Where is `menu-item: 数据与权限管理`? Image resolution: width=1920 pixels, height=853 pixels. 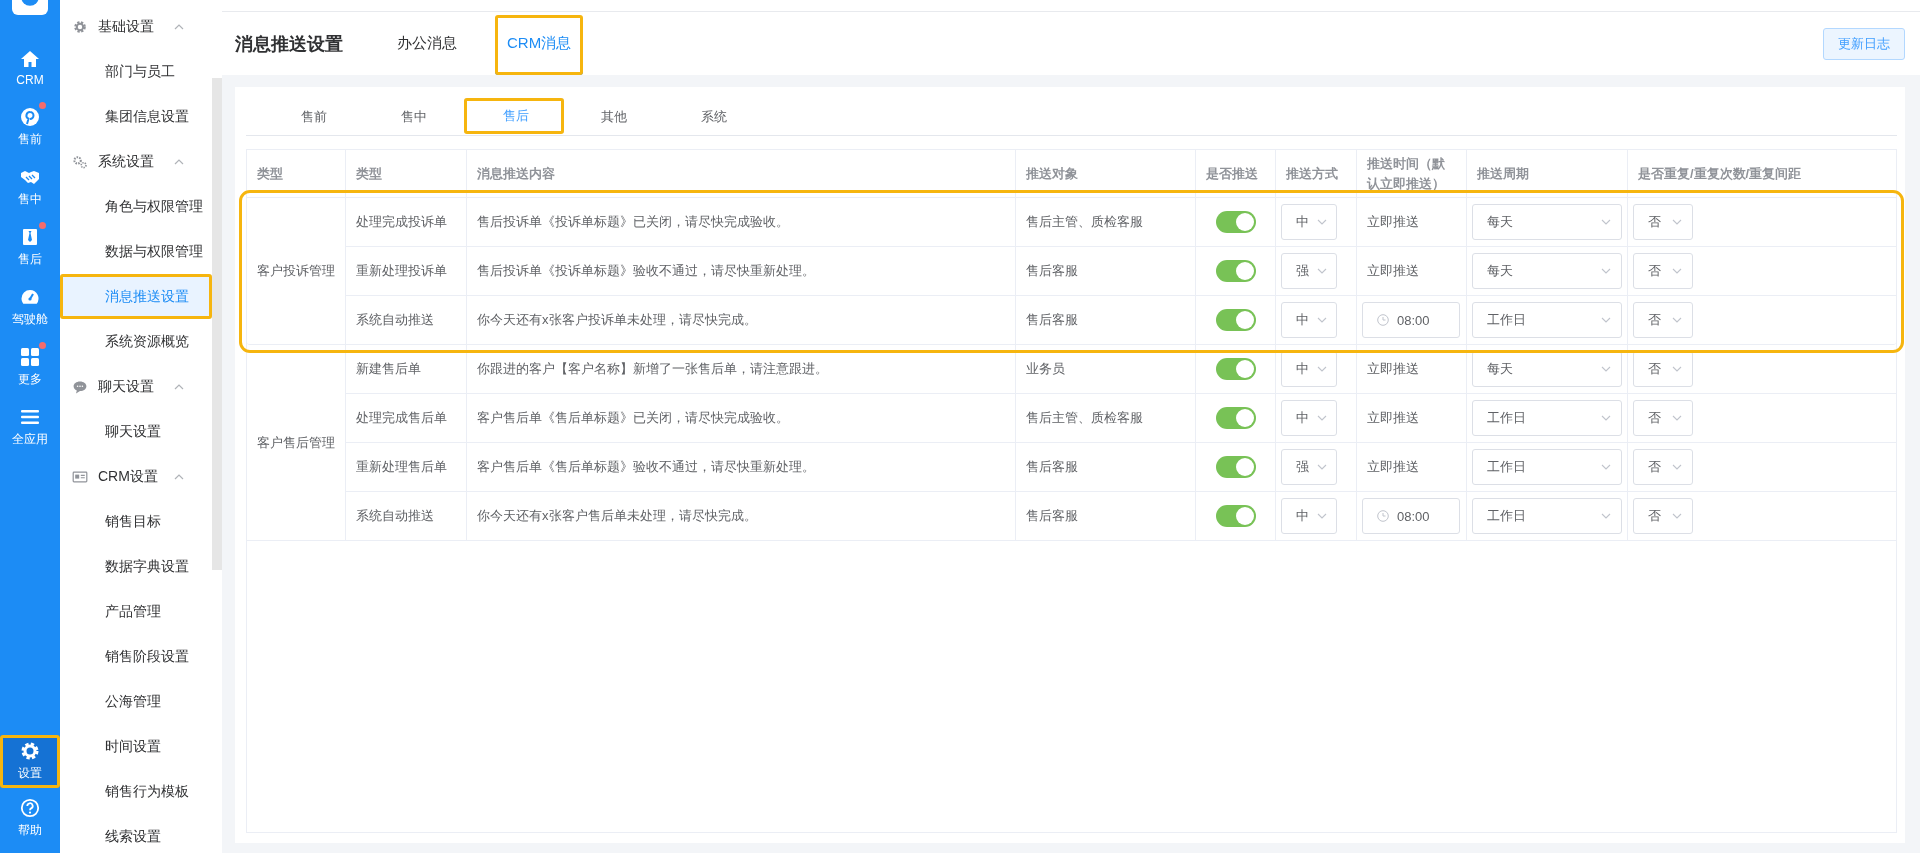 menu-item: 数据与权限管理 is located at coordinates (136, 251).